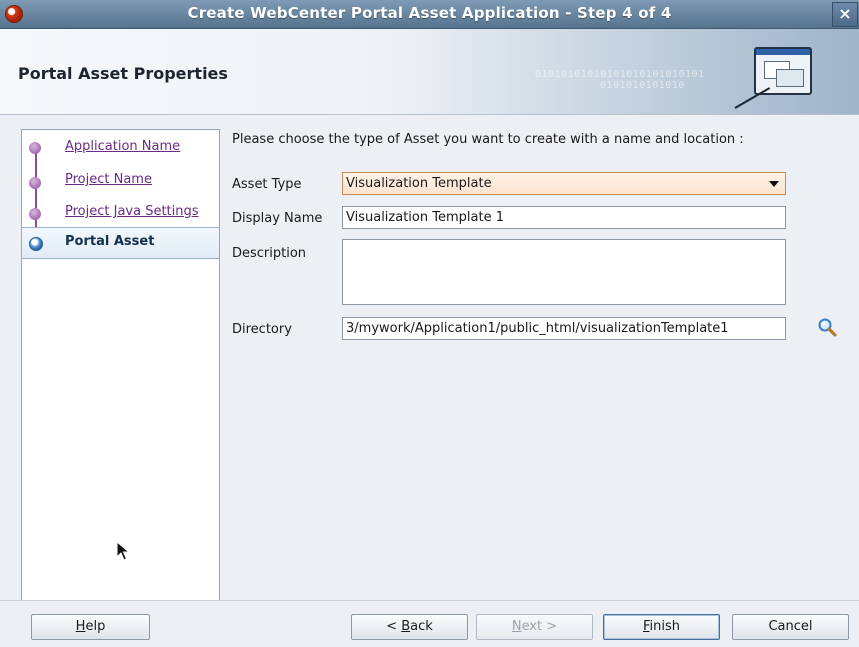 The width and height of the screenshot is (859, 647). I want to click on step-label: Project Java Settings, so click(132, 211).